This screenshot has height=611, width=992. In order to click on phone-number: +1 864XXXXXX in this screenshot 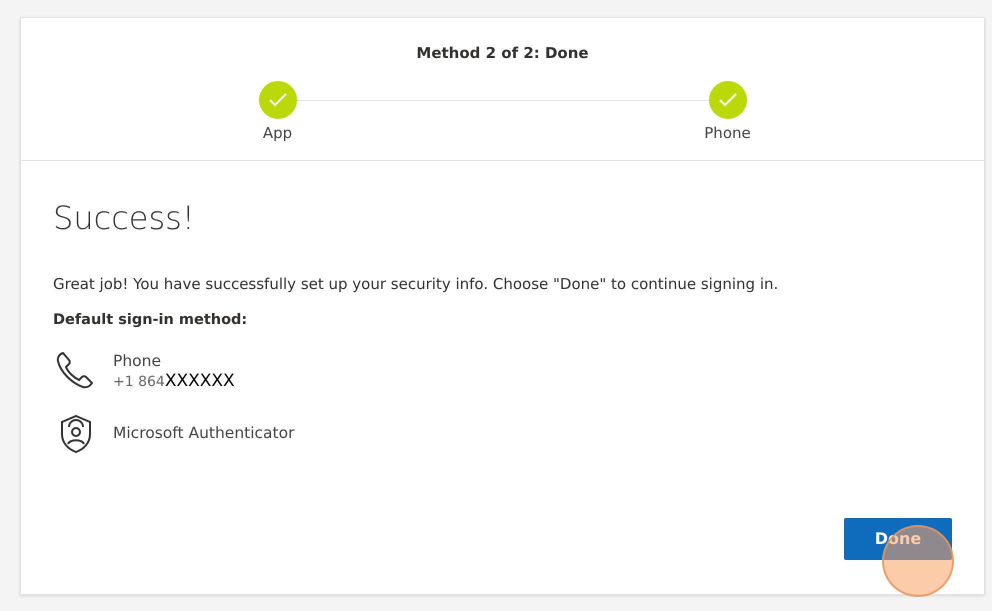, I will do `click(174, 381)`.